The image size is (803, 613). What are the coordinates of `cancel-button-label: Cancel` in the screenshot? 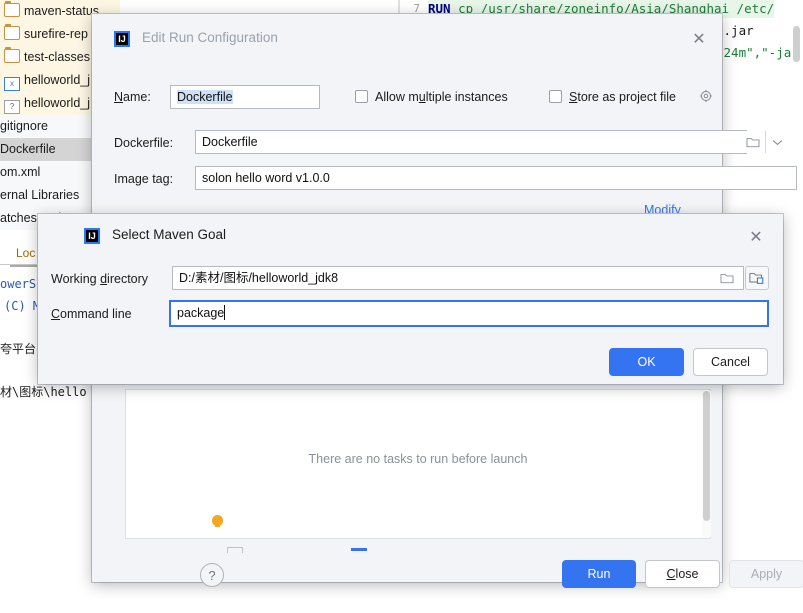 It's located at (730, 362).